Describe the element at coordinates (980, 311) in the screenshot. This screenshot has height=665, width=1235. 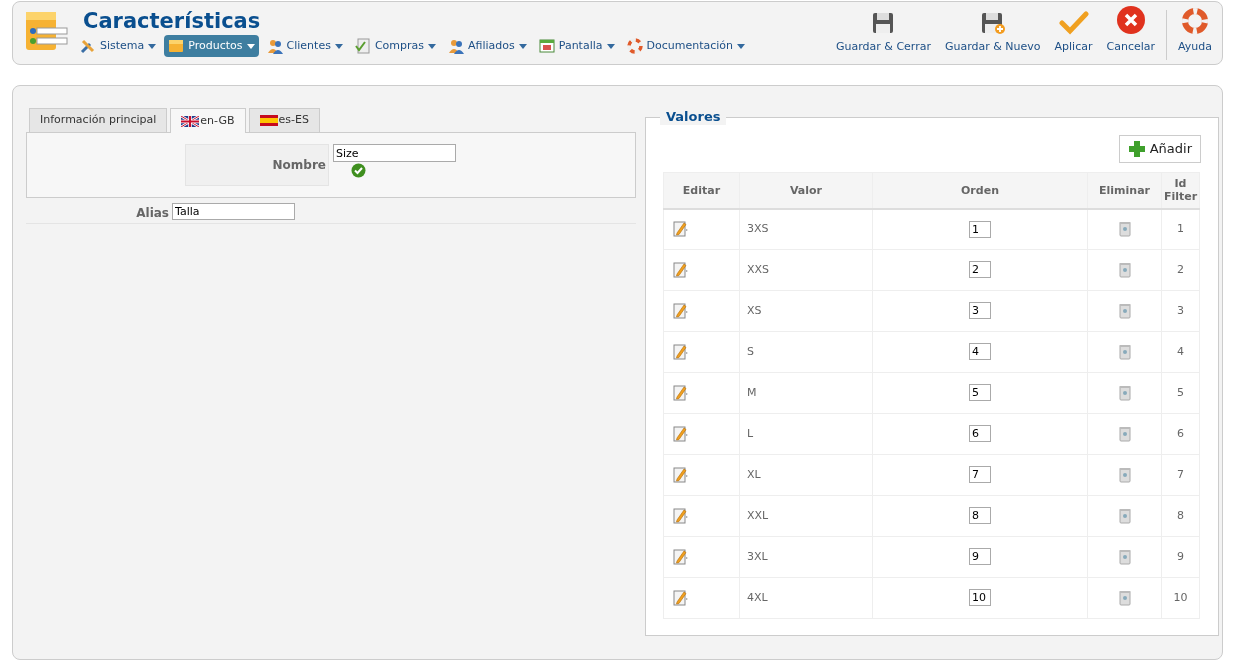
I see `order-input: 3` at that location.